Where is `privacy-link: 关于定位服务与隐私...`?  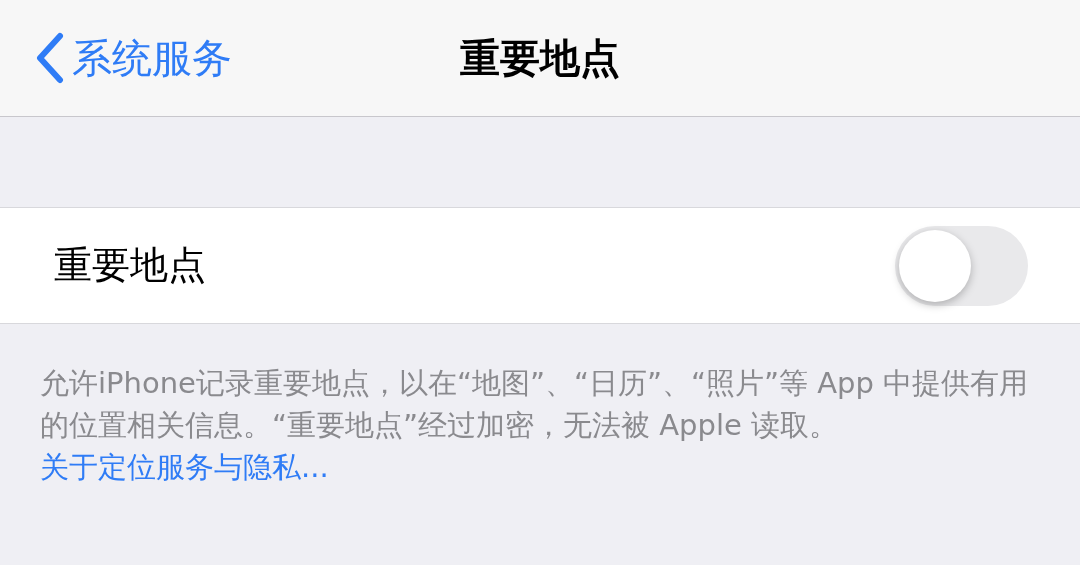
privacy-link: 关于定位服务与隐私... is located at coordinates (184, 467).